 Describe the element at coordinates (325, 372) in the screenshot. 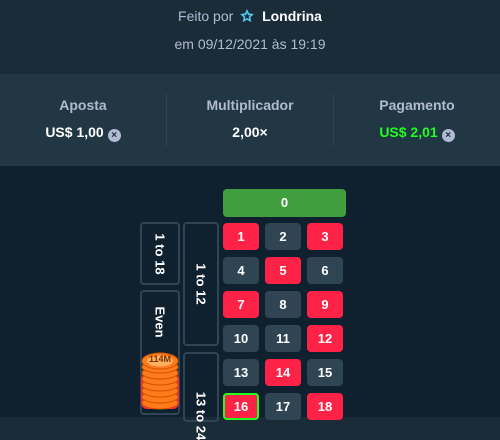

I see `number-cell-15: 15` at that location.